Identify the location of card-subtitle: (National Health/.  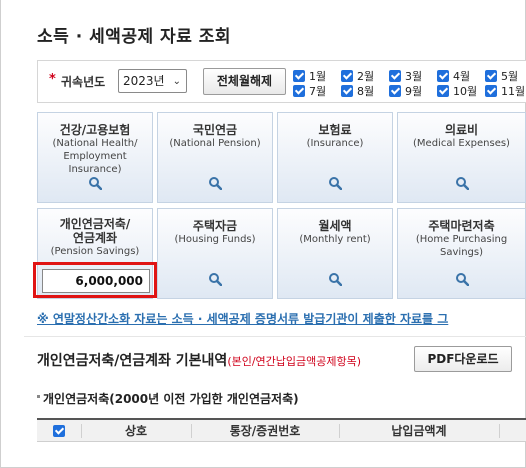
(95, 143).